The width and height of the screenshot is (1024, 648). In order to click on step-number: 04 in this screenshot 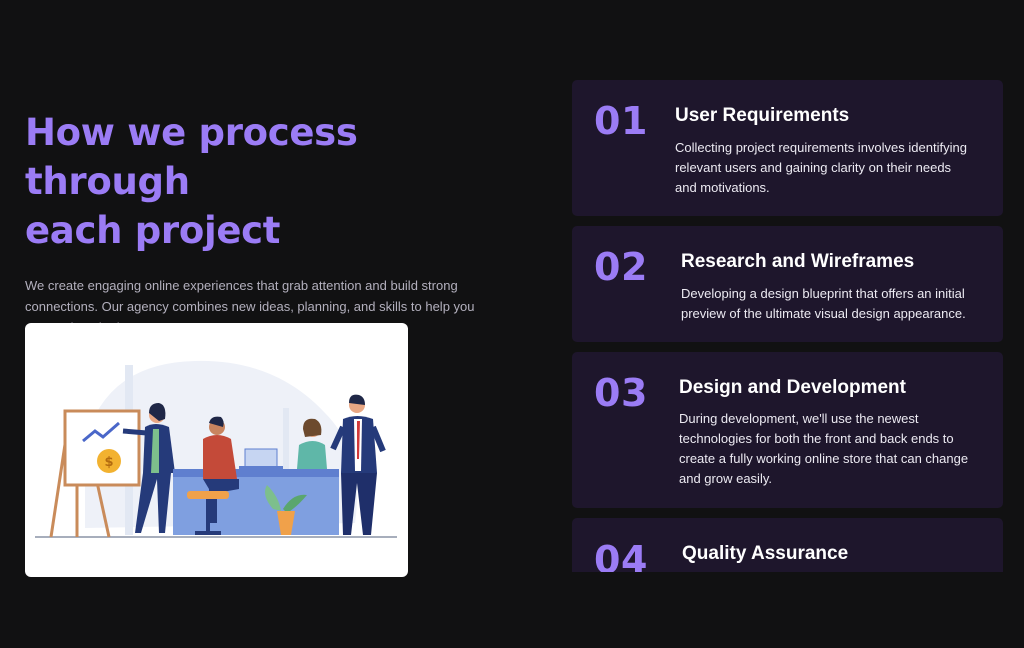, I will do `click(621, 555)`.